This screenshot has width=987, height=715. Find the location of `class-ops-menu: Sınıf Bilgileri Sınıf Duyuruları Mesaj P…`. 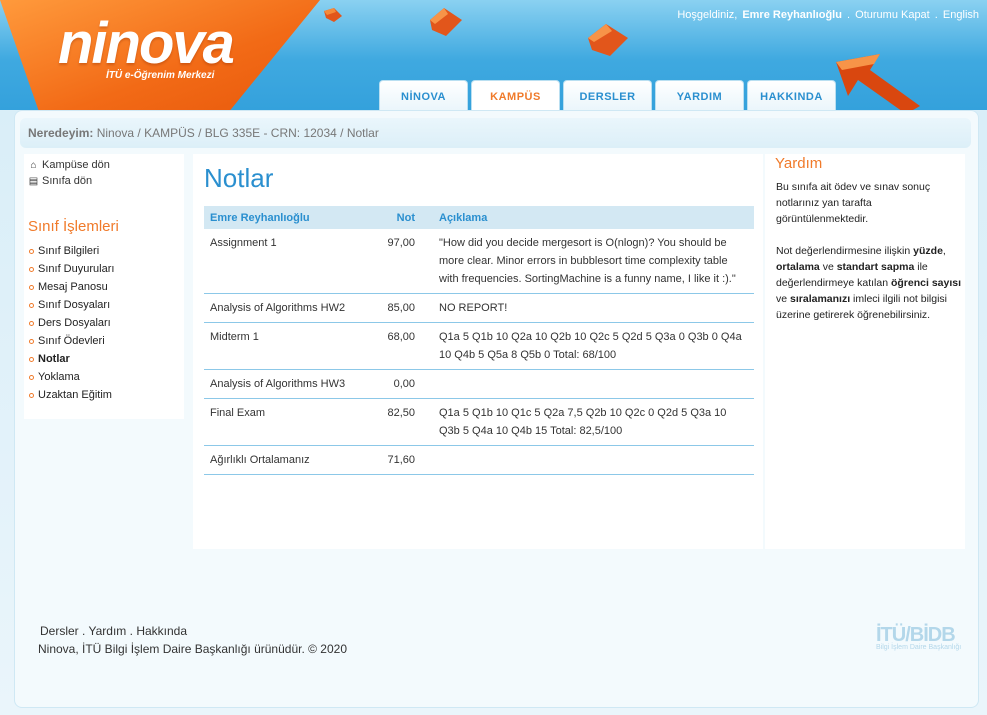

class-ops-menu: Sınıf Bilgileri Sınıf Duyuruları Mesaj P… is located at coordinates (71, 323).